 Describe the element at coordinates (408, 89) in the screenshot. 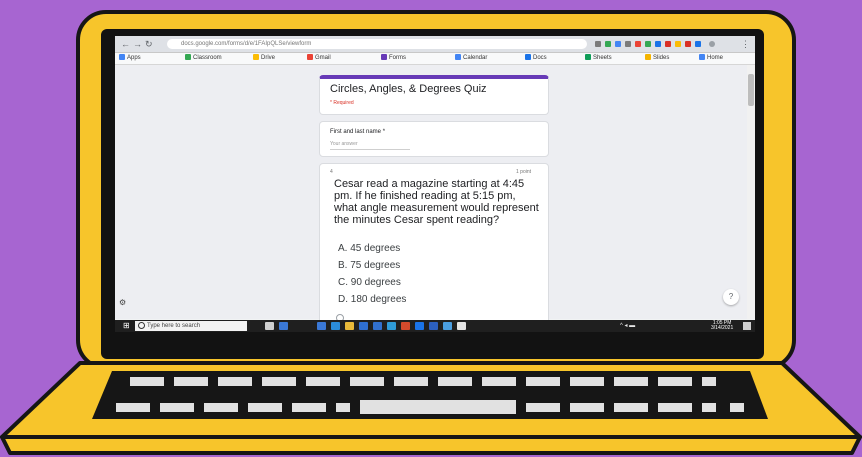

I see `form-title: Circles, Angles, & Degrees Quiz` at that location.